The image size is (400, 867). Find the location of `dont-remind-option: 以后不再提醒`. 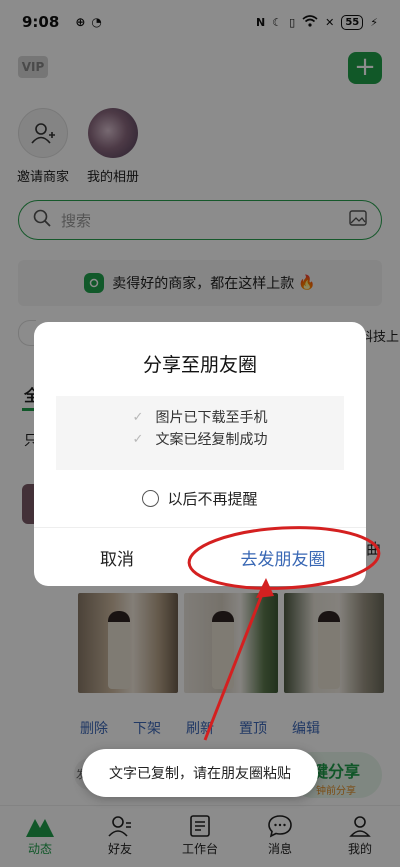

dont-remind-option: 以后不再提醒 is located at coordinates (200, 498).